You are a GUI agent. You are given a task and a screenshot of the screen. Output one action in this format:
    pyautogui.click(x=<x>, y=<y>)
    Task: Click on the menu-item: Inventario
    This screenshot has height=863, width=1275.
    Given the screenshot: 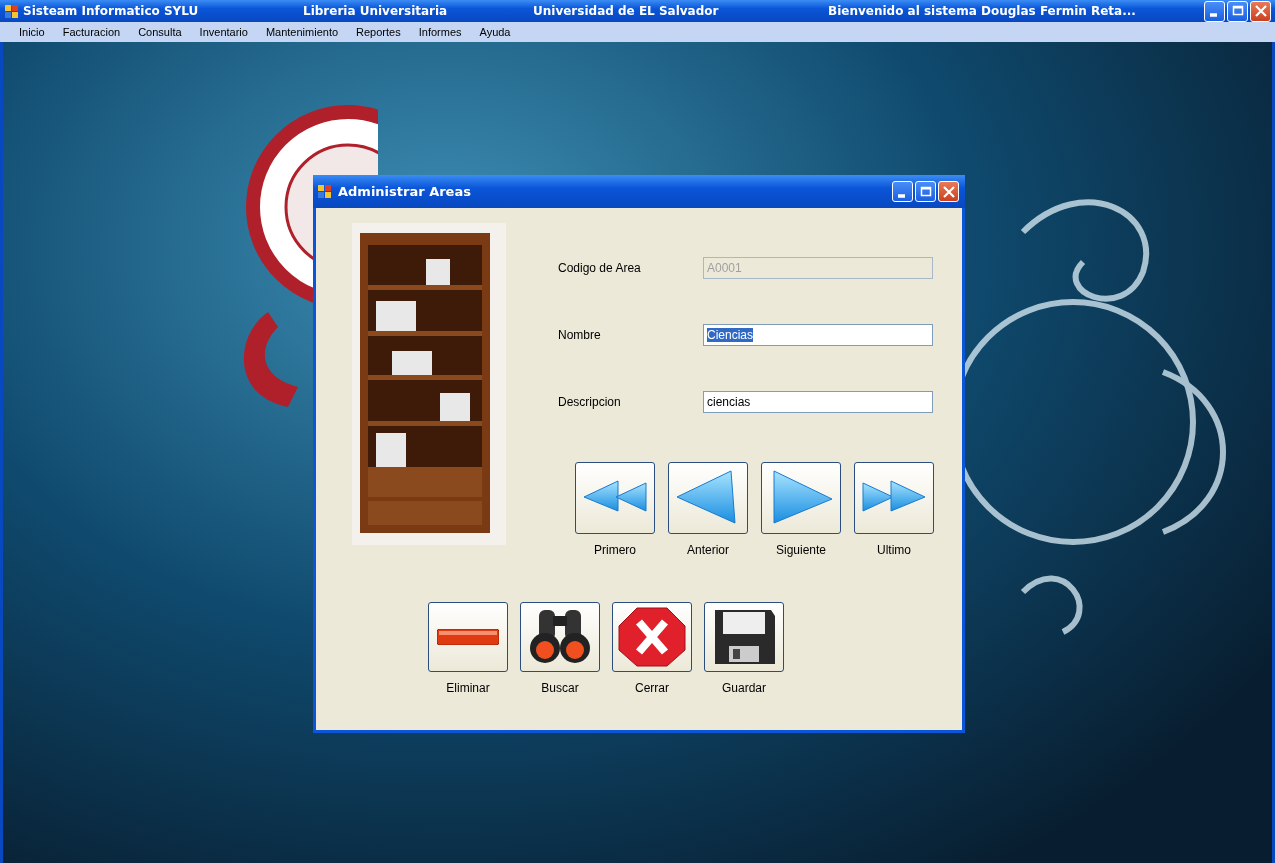 What is the action you would take?
    pyautogui.click(x=223, y=32)
    